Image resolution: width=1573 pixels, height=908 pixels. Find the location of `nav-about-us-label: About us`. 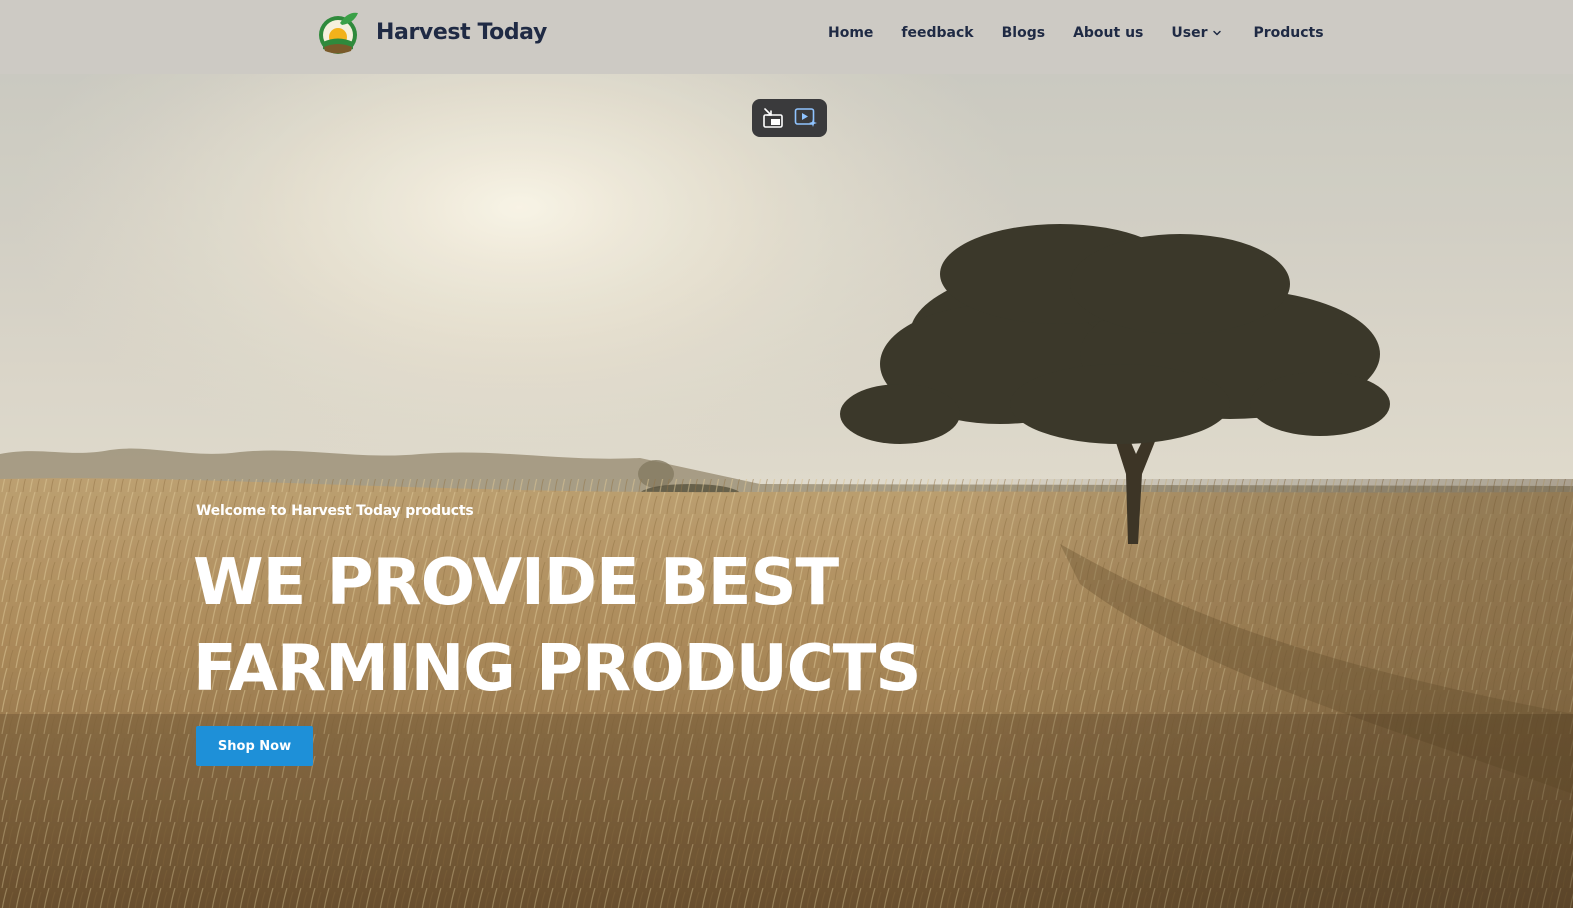

nav-about-us-label: About us is located at coordinates (1108, 33).